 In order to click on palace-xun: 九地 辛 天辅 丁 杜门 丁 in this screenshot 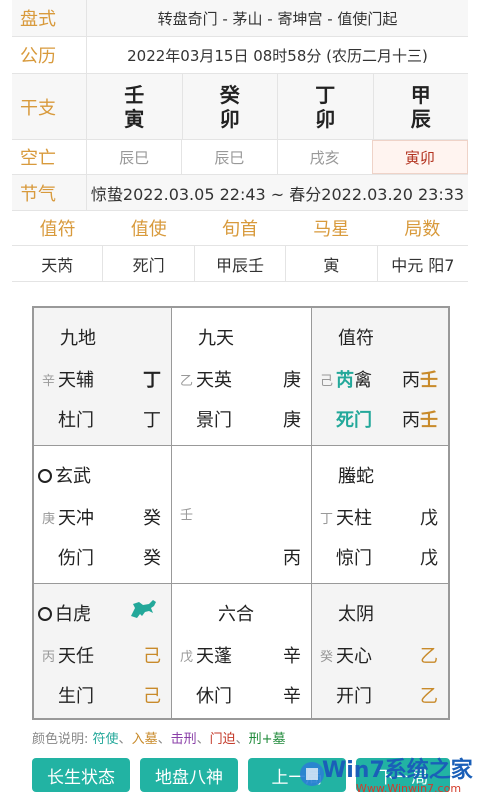, I will do `click(103, 377)`.